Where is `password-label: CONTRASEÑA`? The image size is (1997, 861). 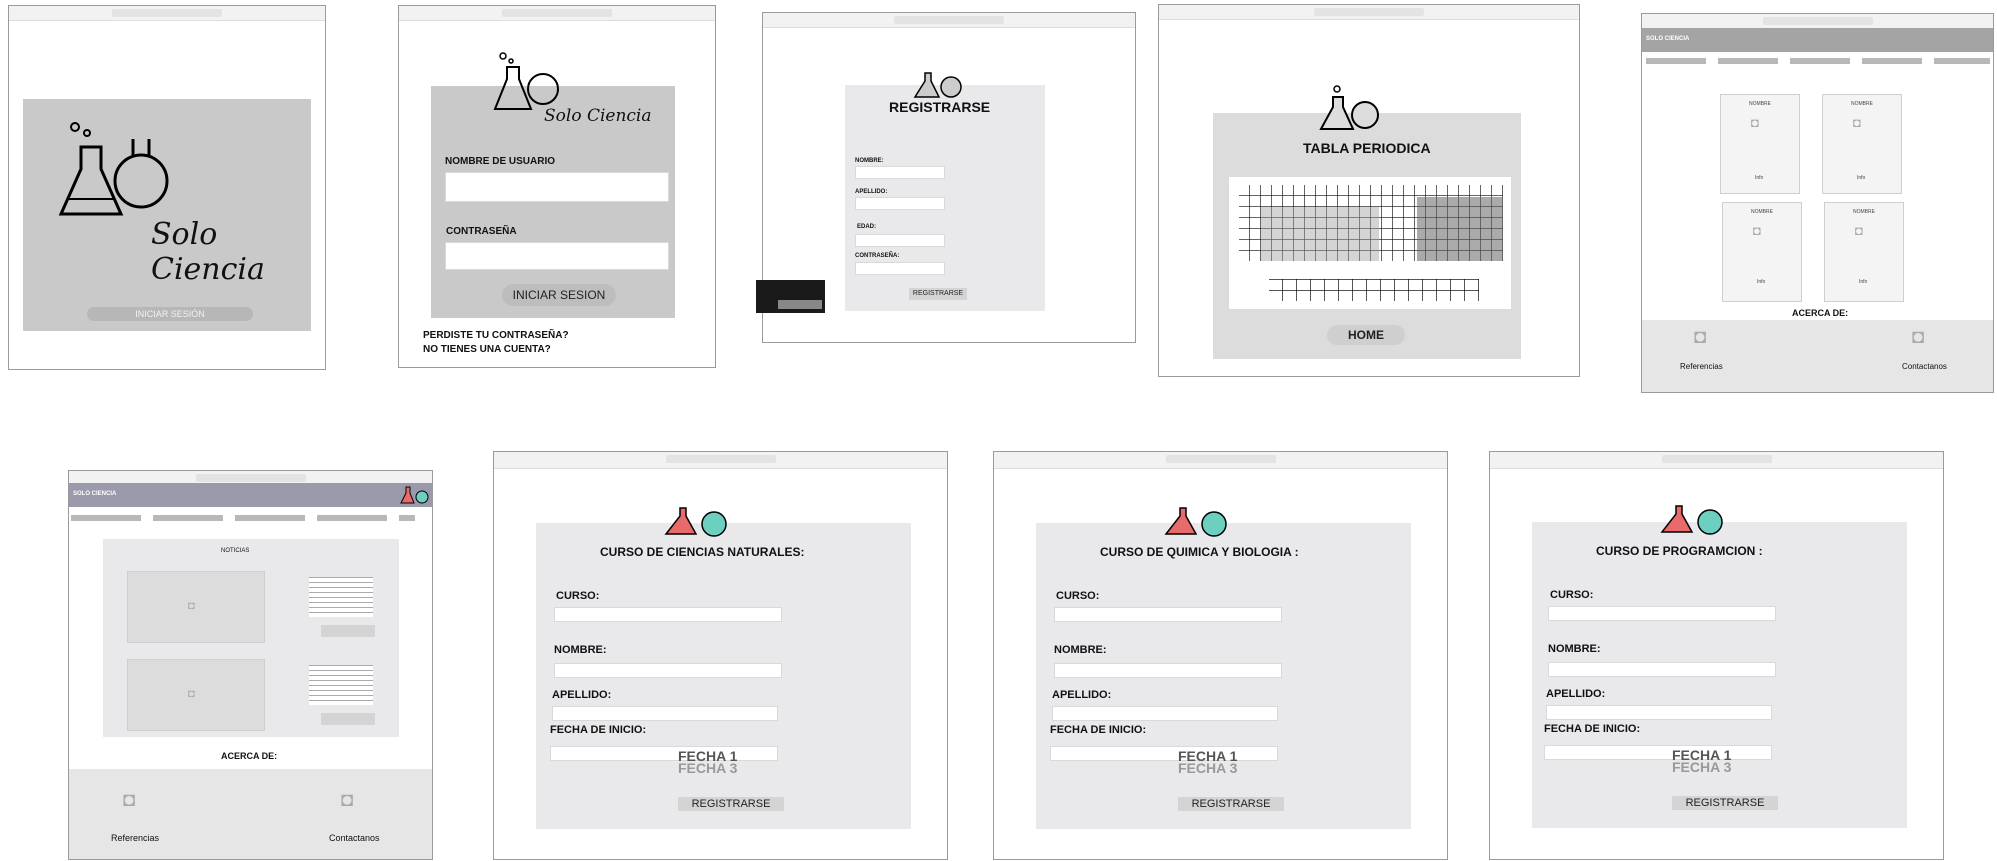 password-label: CONTRASEÑA is located at coordinates (481, 231).